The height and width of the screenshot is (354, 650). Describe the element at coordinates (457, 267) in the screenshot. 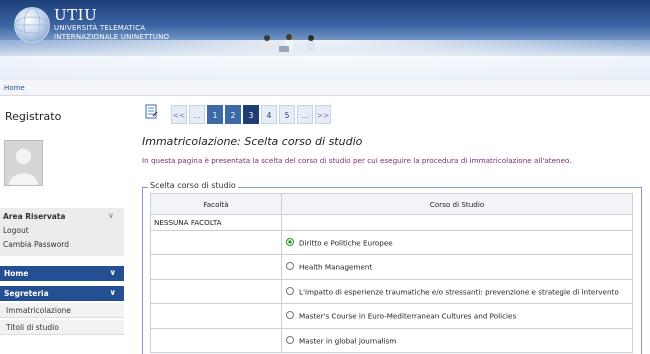

I see `course-option: Health Management` at that location.